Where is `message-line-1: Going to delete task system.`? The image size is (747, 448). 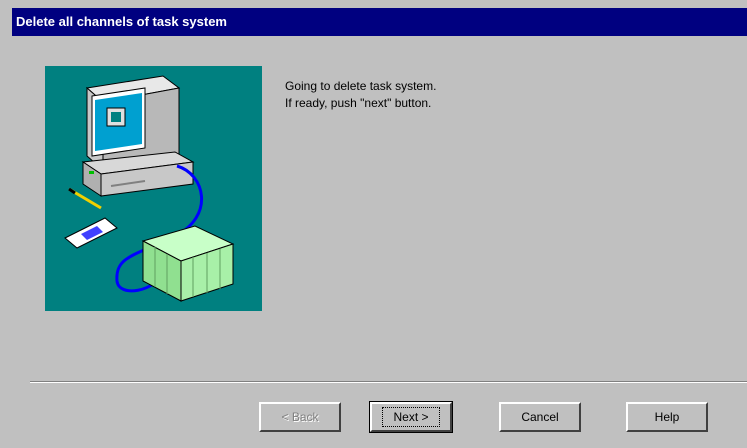 message-line-1: Going to delete task system. is located at coordinates (361, 86).